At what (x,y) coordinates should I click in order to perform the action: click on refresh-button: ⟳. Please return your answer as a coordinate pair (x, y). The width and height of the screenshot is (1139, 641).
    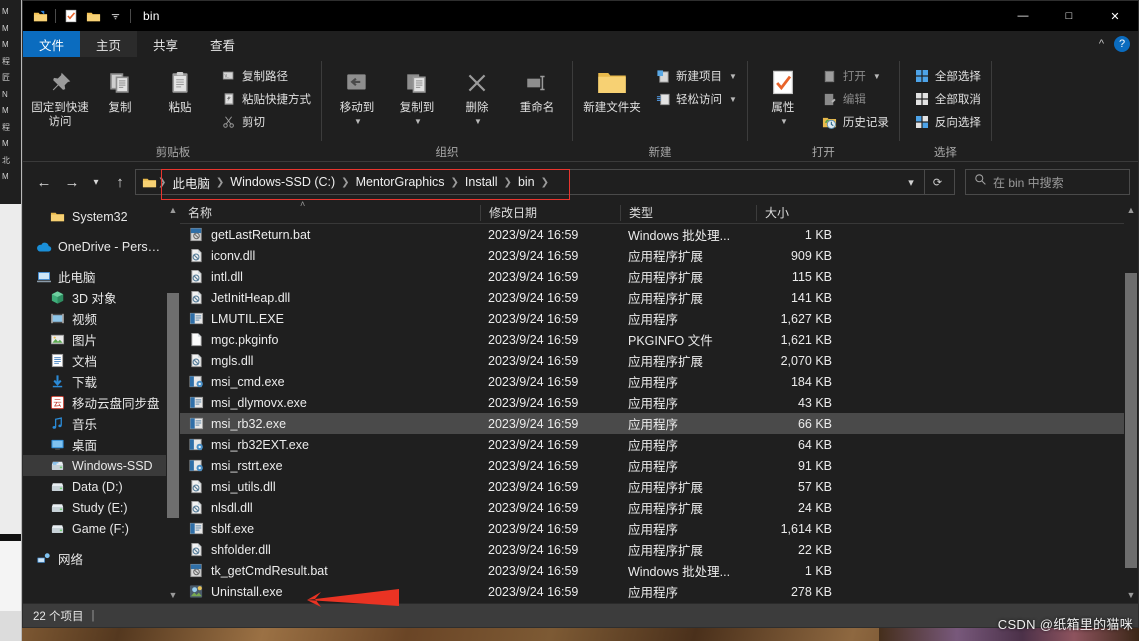
    Looking at the image, I should click on (937, 182).